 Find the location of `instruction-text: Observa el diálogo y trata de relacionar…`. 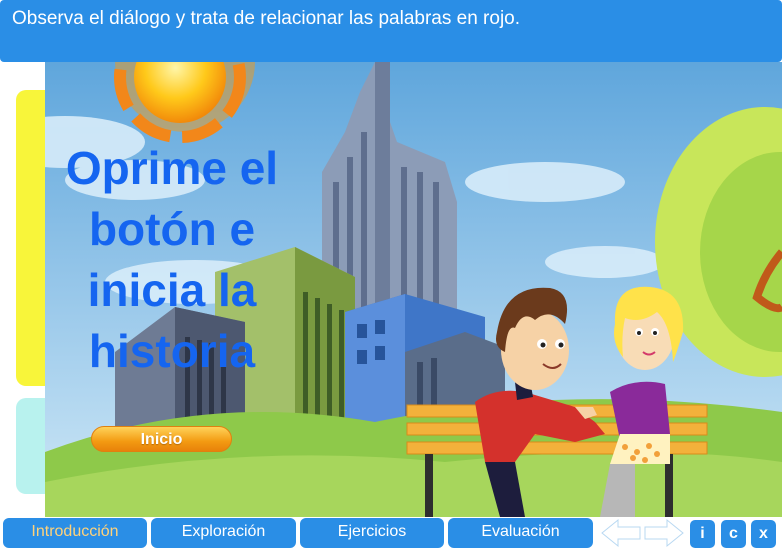

instruction-text: Observa el diálogo y trata de relacionar… is located at coordinates (266, 18).